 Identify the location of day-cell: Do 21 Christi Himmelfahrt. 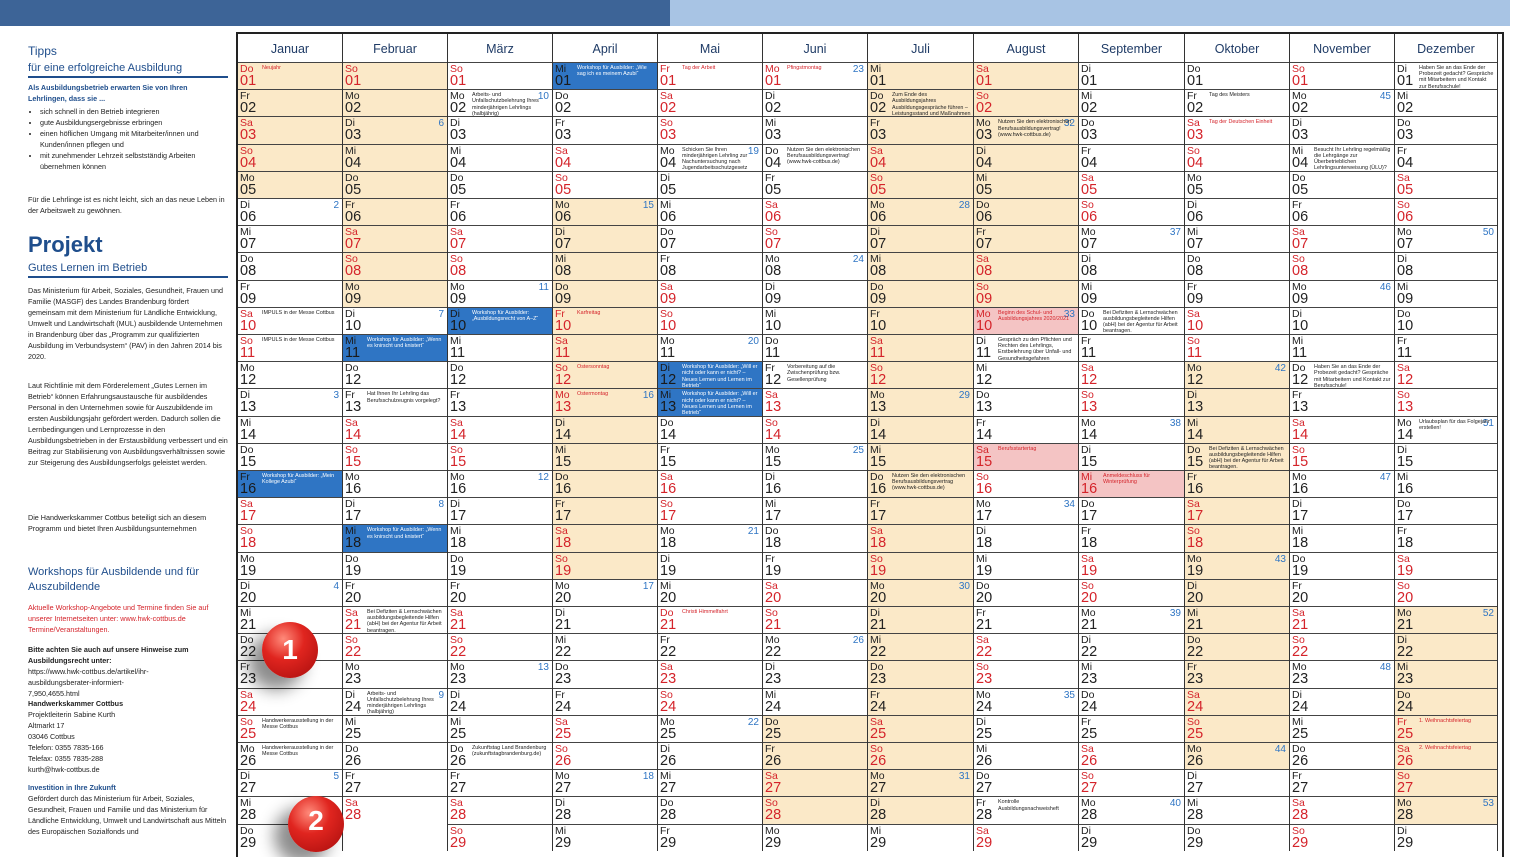
(710, 619).